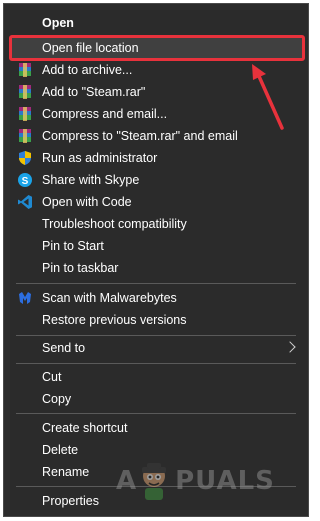  What do you see at coordinates (156, 268) in the screenshot?
I see `menu-item-pin-to-taskbar: Pin to taskbar` at bounding box center [156, 268].